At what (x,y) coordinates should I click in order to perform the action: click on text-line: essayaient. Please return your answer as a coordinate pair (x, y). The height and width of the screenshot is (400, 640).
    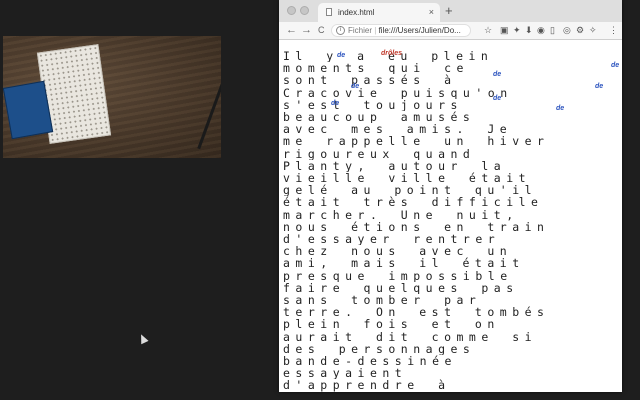
    Looking at the image, I should click on (345, 373).